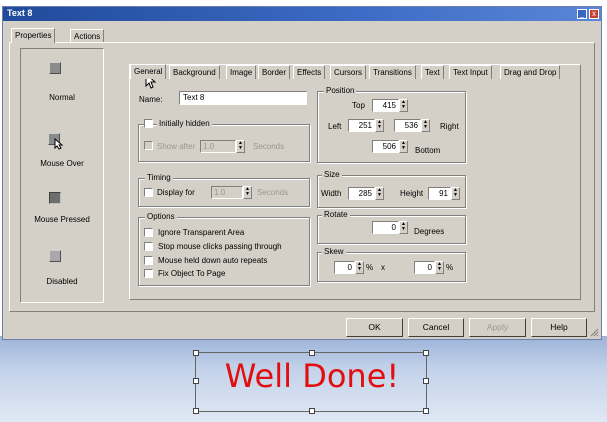 Image resolution: width=607 pixels, height=422 pixels. I want to click on position-label: Position, so click(340, 90).